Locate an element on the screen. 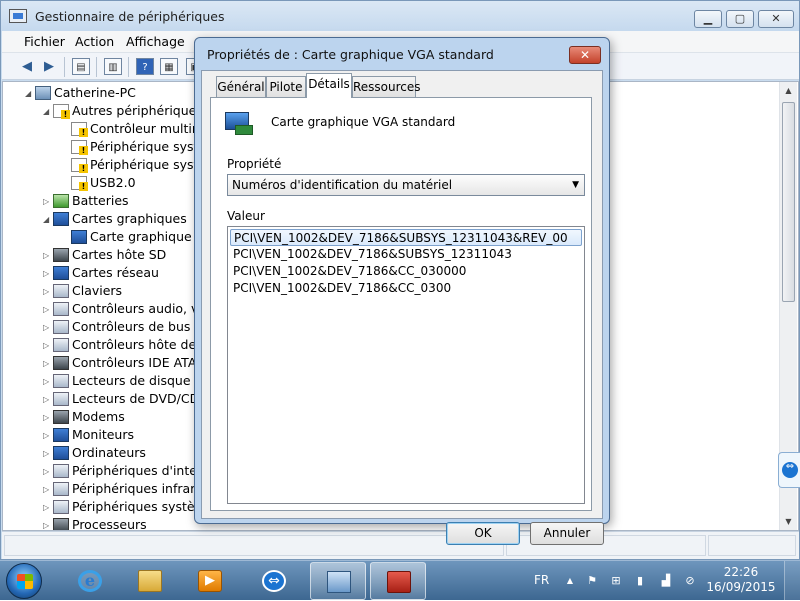  menu-affichage: Affichage is located at coordinates (155, 41).